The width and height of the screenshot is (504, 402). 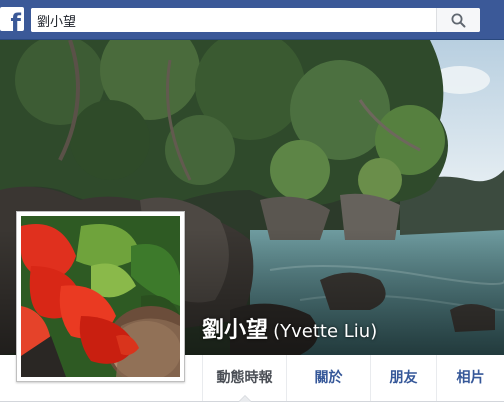 I want to click on tab-photos: 相片, so click(x=470, y=378).